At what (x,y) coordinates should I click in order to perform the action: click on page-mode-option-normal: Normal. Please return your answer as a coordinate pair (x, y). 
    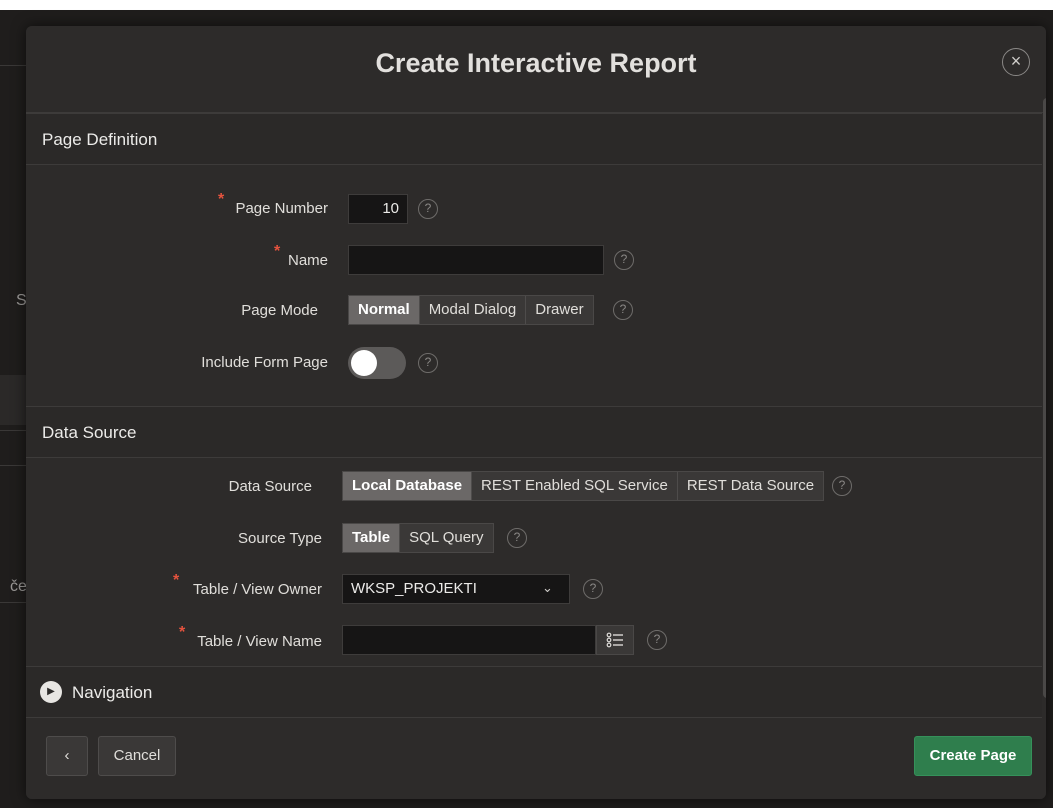
    Looking at the image, I should click on (384, 310).